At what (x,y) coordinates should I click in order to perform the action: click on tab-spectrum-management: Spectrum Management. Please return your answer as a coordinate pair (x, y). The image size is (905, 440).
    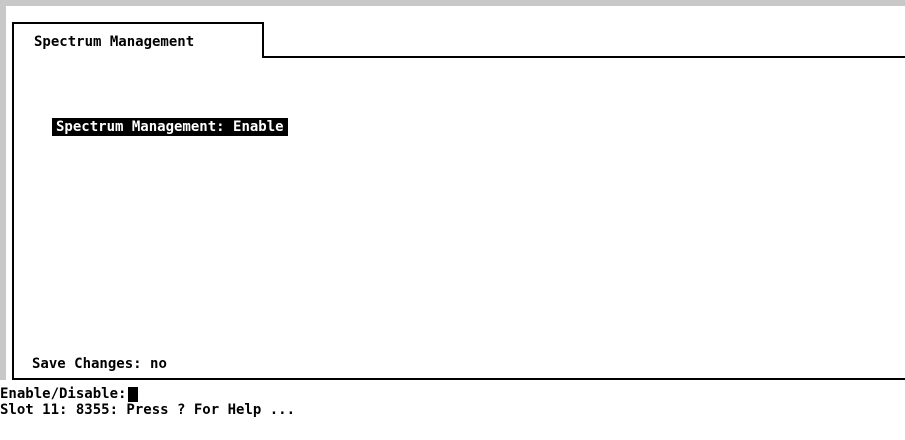
    Looking at the image, I should click on (138, 40).